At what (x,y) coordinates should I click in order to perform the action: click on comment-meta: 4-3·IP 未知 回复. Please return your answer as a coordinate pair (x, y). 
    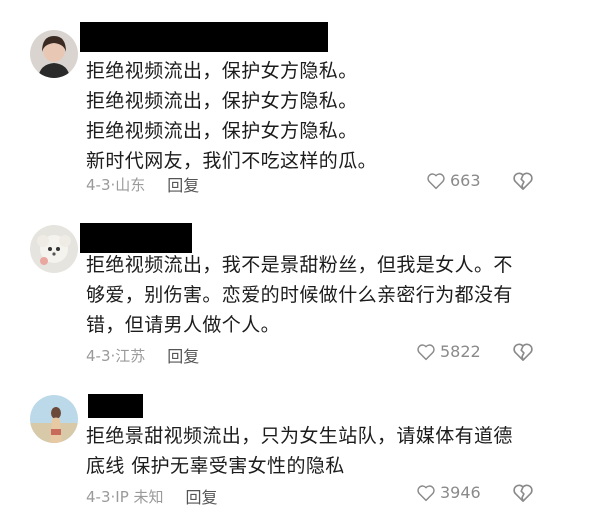
    Looking at the image, I should click on (152, 496).